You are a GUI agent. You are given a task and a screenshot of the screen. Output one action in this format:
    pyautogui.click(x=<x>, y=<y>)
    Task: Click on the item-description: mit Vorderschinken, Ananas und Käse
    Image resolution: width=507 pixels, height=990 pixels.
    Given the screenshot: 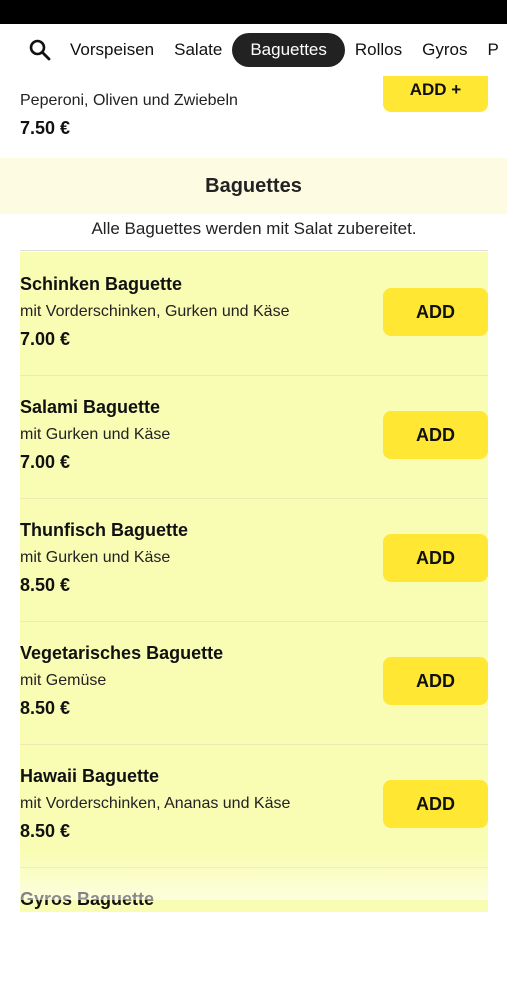 What is the action you would take?
    pyautogui.click(x=155, y=803)
    